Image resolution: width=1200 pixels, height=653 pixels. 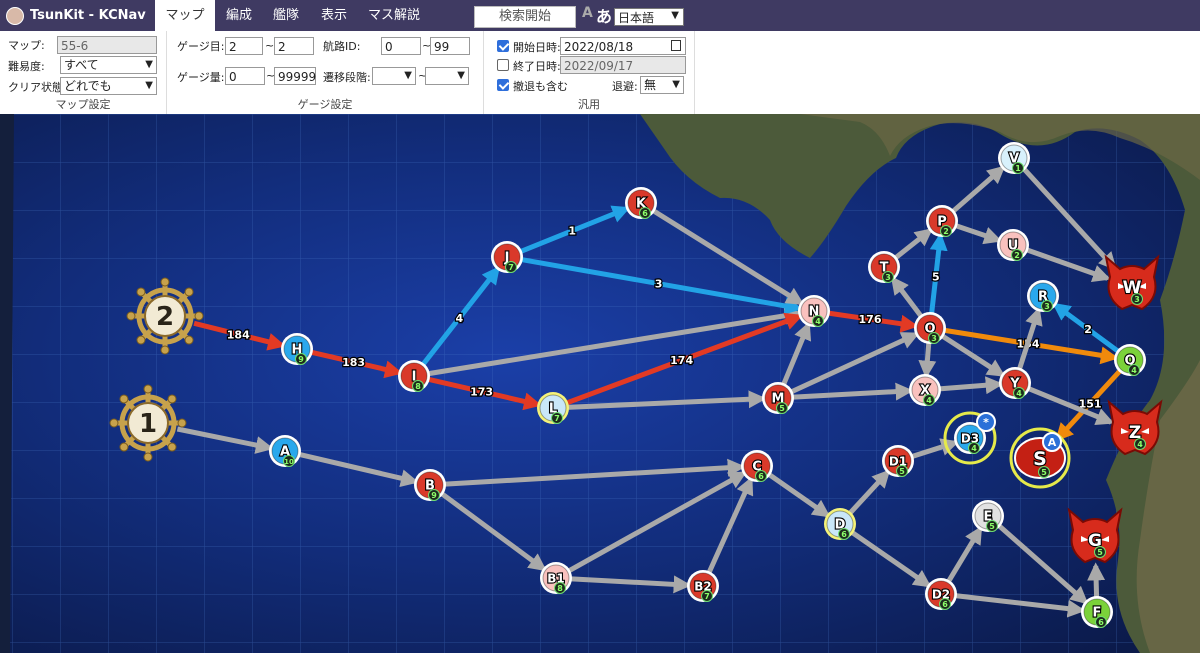 What do you see at coordinates (814, 311) in the screenshot?
I see `map-node-n: N4` at bounding box center [814, 311].